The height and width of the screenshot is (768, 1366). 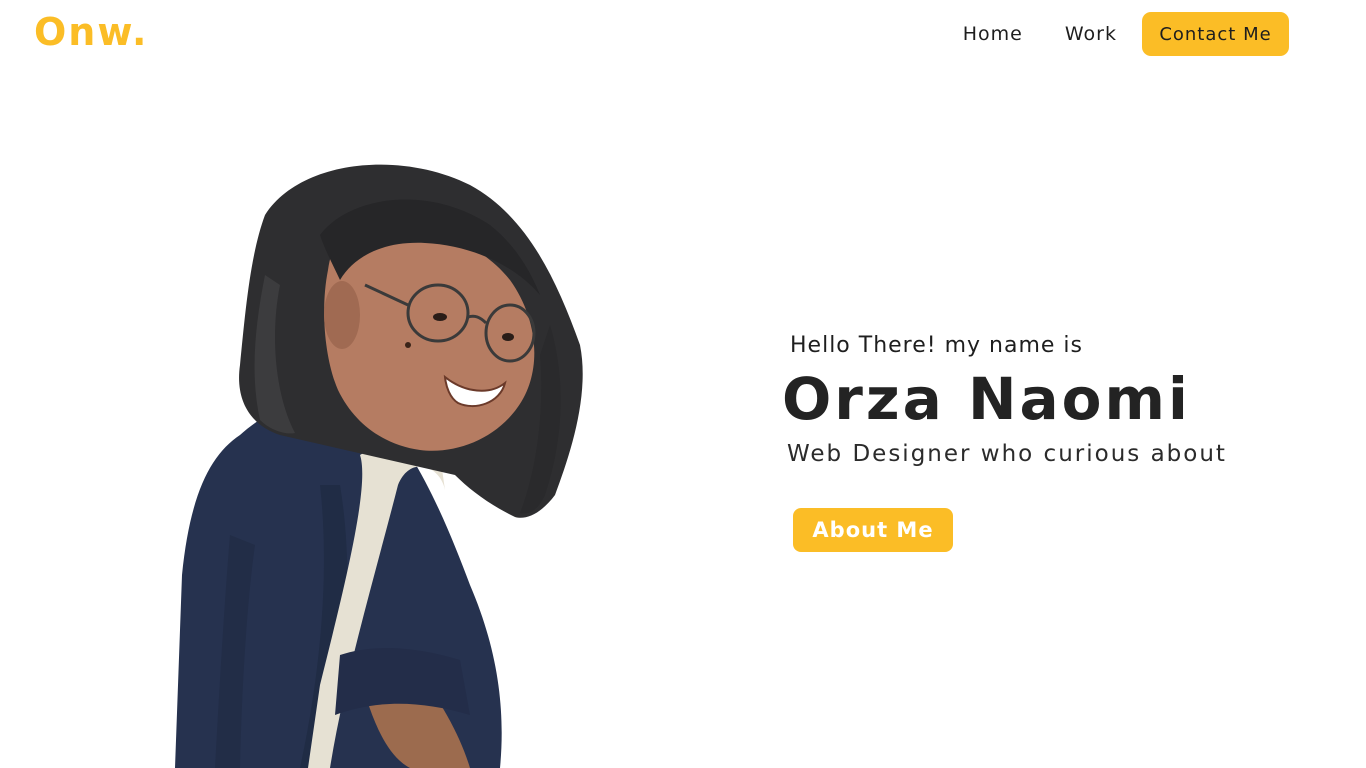 What do you see at coordinates (873, 530) in the screenshot?
I see `about-me-button: About Me` at bounding box center [873, 530].